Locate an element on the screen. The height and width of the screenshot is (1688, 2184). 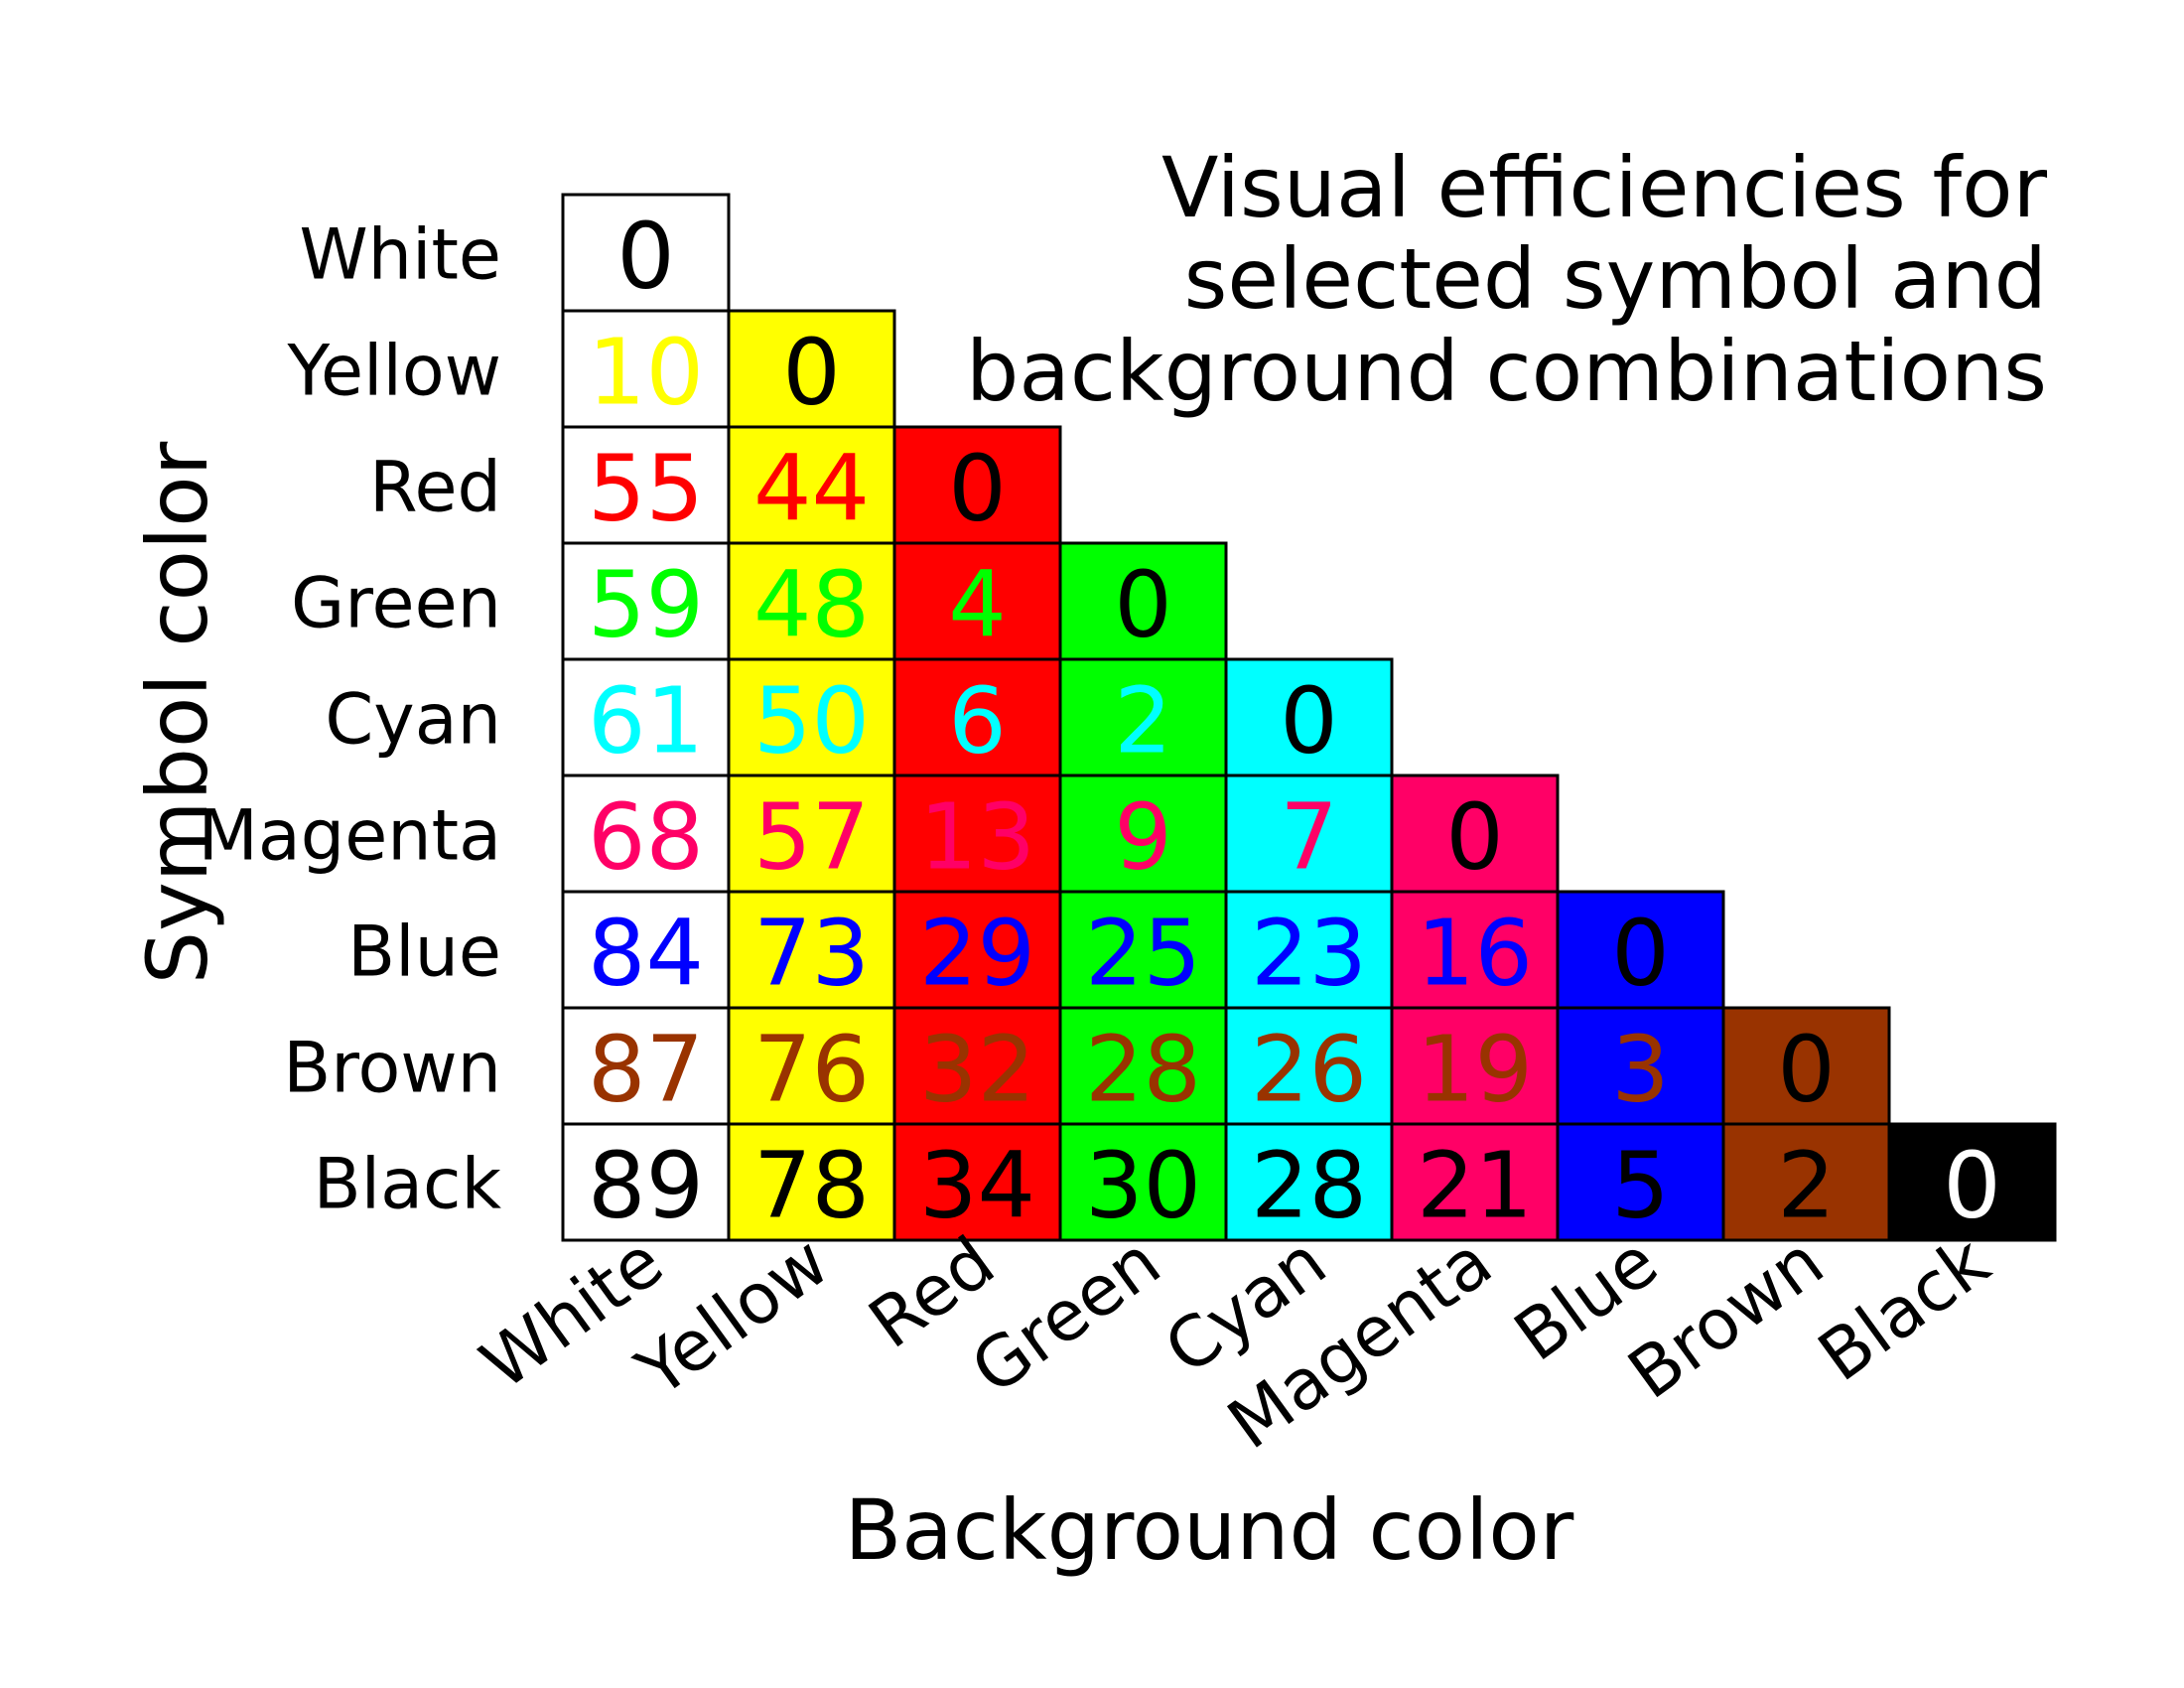
row-label: Brown is located at coordinates (392, 1068).